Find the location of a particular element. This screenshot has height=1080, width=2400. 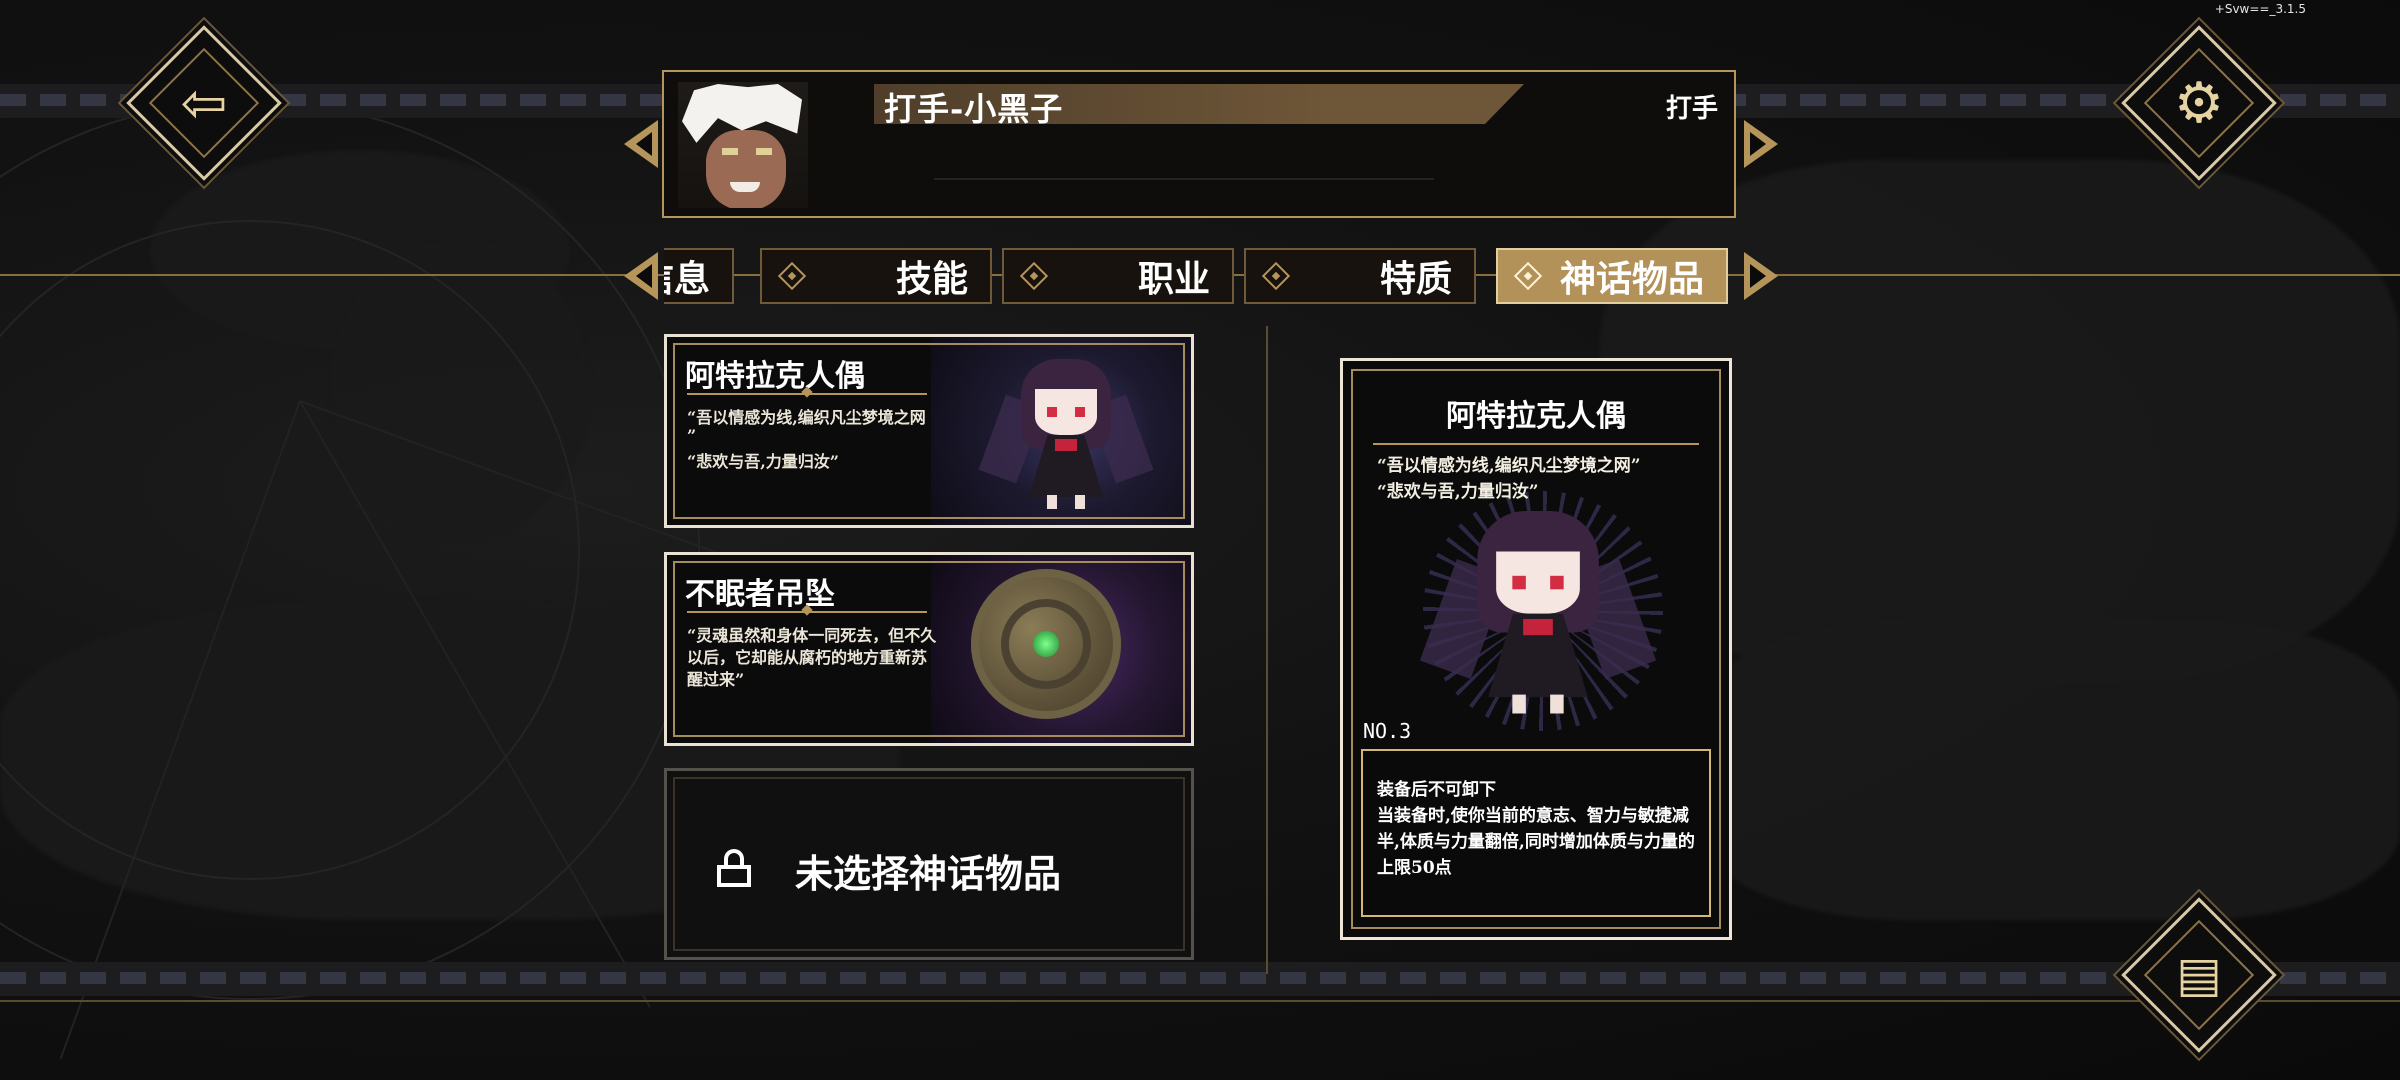

back-arrow-icon: ⇦ is located at coordinates (204, 103).